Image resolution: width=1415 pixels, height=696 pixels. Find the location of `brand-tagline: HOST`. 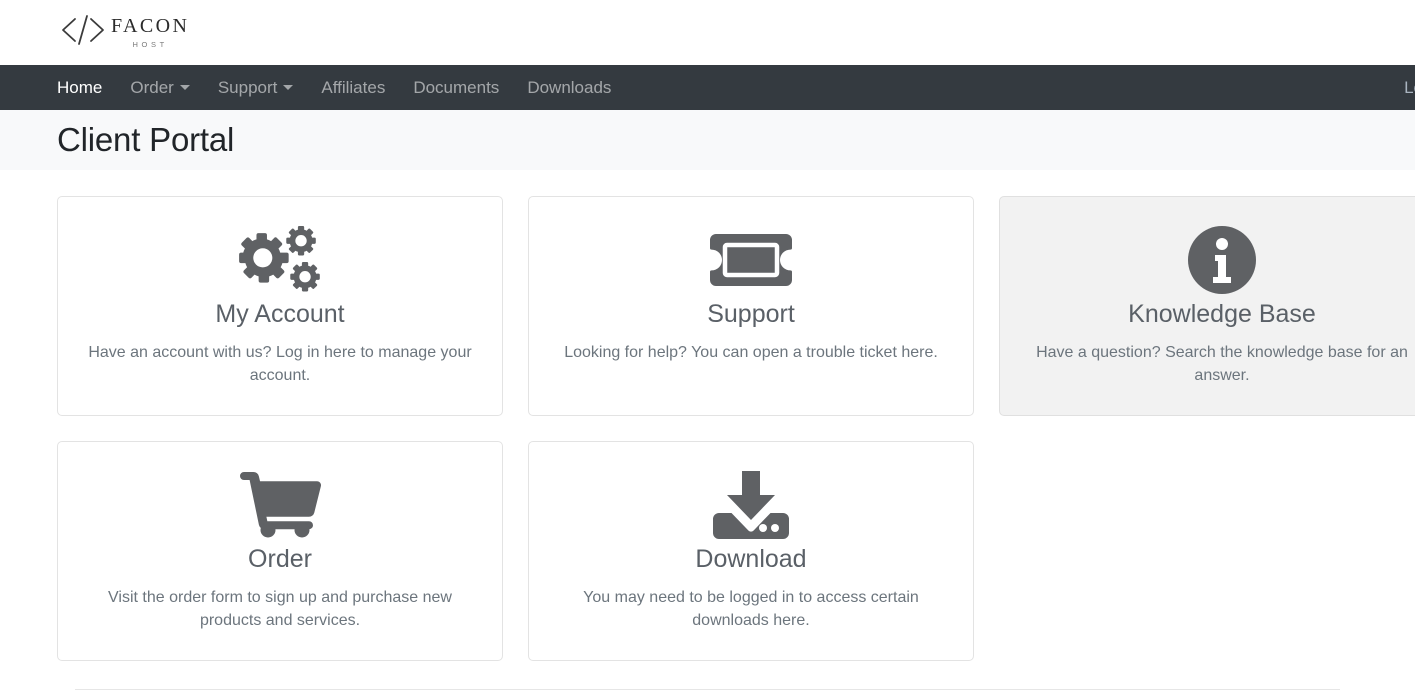

brand-tagline: HOST is located at coordinates (150, 45).